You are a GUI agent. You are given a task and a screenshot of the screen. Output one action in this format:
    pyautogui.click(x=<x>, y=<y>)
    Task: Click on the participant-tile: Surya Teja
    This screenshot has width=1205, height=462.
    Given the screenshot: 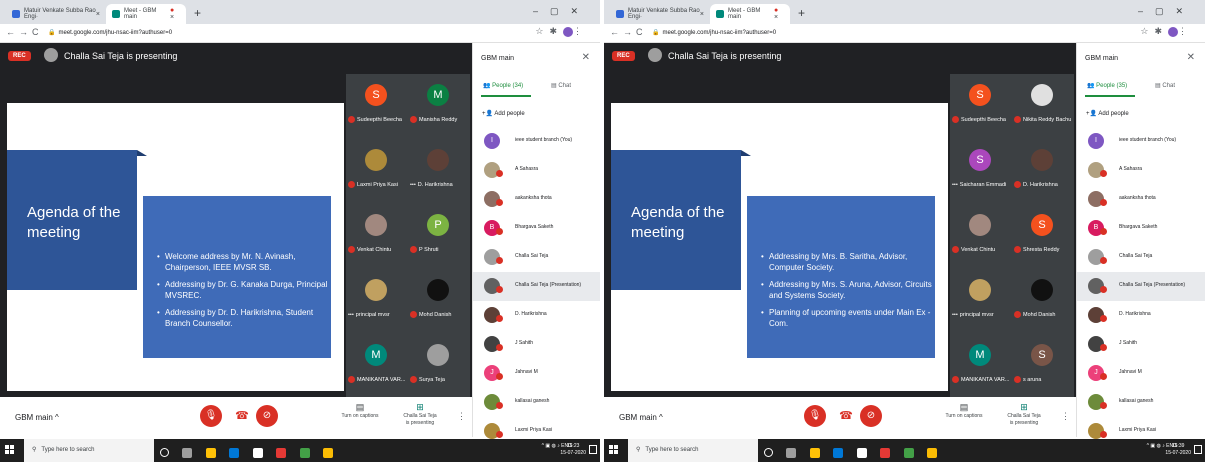 What is the action you would take?
    pyautogui.click(x=439, y=366)
    